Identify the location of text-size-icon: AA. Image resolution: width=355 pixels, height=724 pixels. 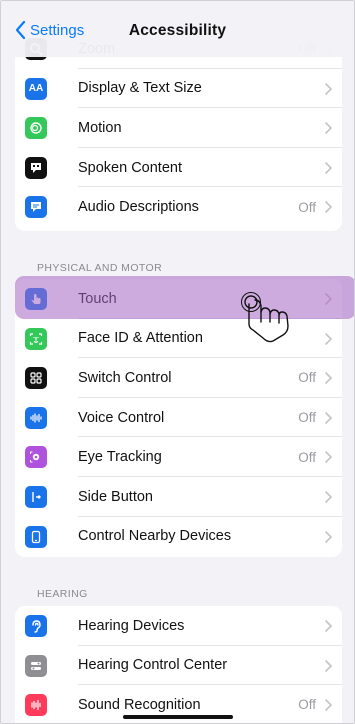
(36, 88).